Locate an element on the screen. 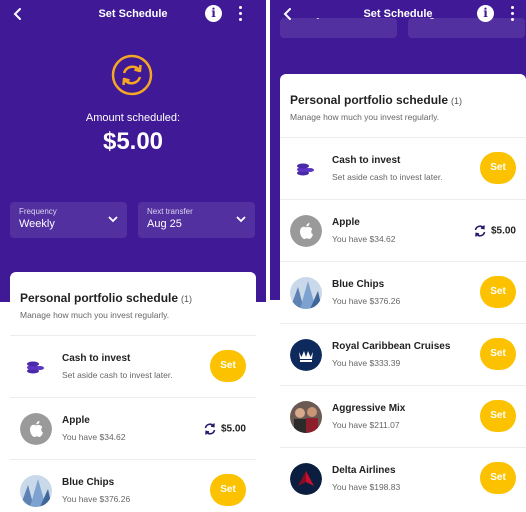  amount-scheduled-value: $5.00 is located at coordinates (133, 141).